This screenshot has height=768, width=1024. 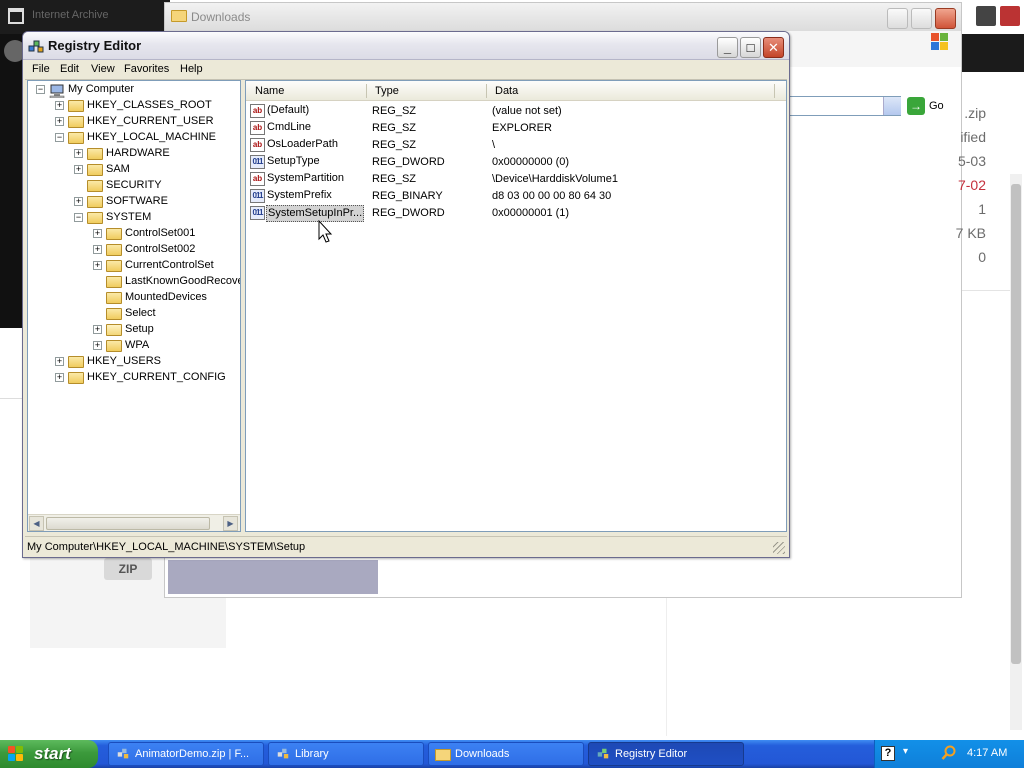 What do you see at coordinates (134, 154) in the screenshot?
I see `tree-node: + HARDWARE` at bounding box center [134, 154].